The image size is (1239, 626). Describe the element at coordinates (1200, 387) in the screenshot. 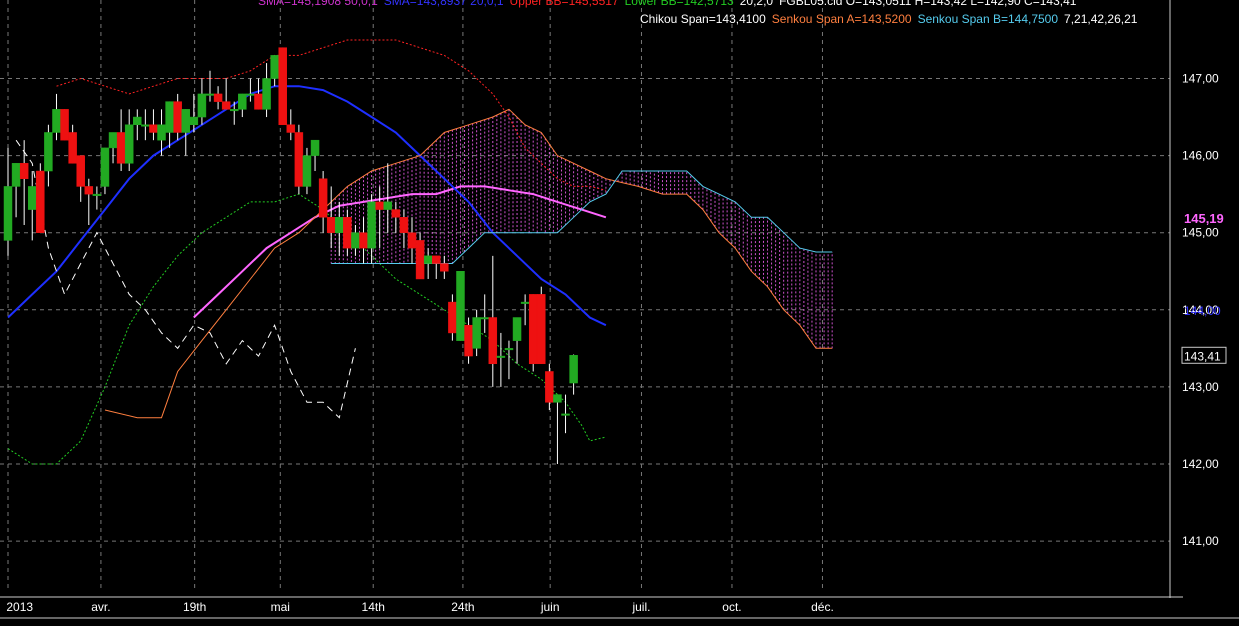

I see `y-tick-label: 143,00` at that location.